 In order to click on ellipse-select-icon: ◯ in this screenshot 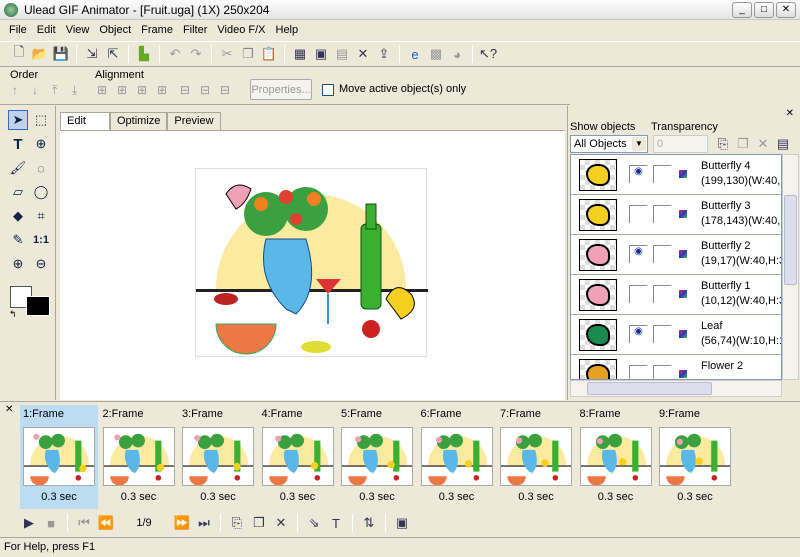, I will do `click(41, 192)`.